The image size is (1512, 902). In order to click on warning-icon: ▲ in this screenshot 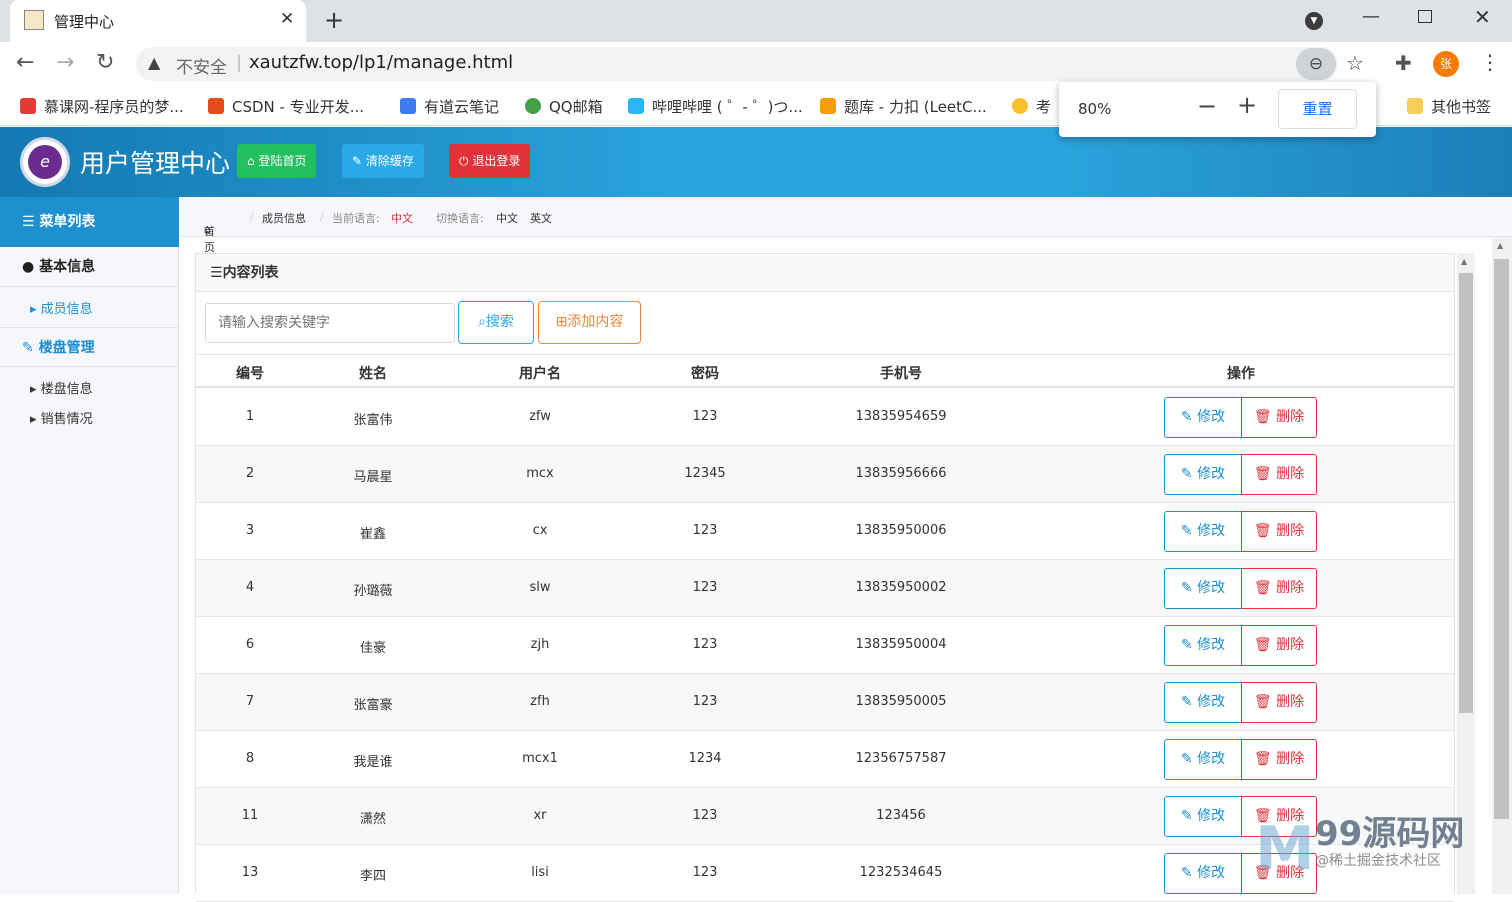, I will do `click(154, 62)`.